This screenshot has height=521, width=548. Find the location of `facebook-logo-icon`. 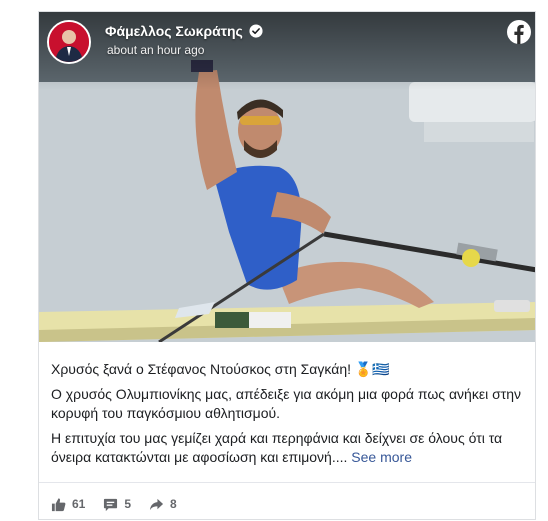

facebook-logo-icon is located at coordinates (519, 32).